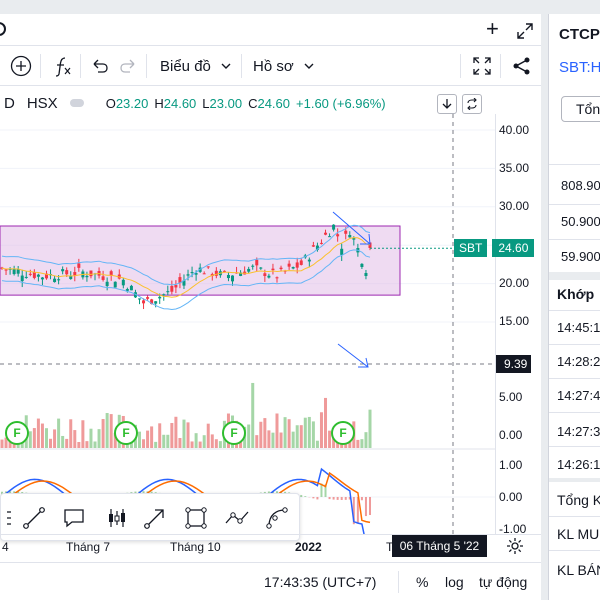 The image size is (600, 600). I want to click on total-tab-button: Tổn, so click(580, 109).